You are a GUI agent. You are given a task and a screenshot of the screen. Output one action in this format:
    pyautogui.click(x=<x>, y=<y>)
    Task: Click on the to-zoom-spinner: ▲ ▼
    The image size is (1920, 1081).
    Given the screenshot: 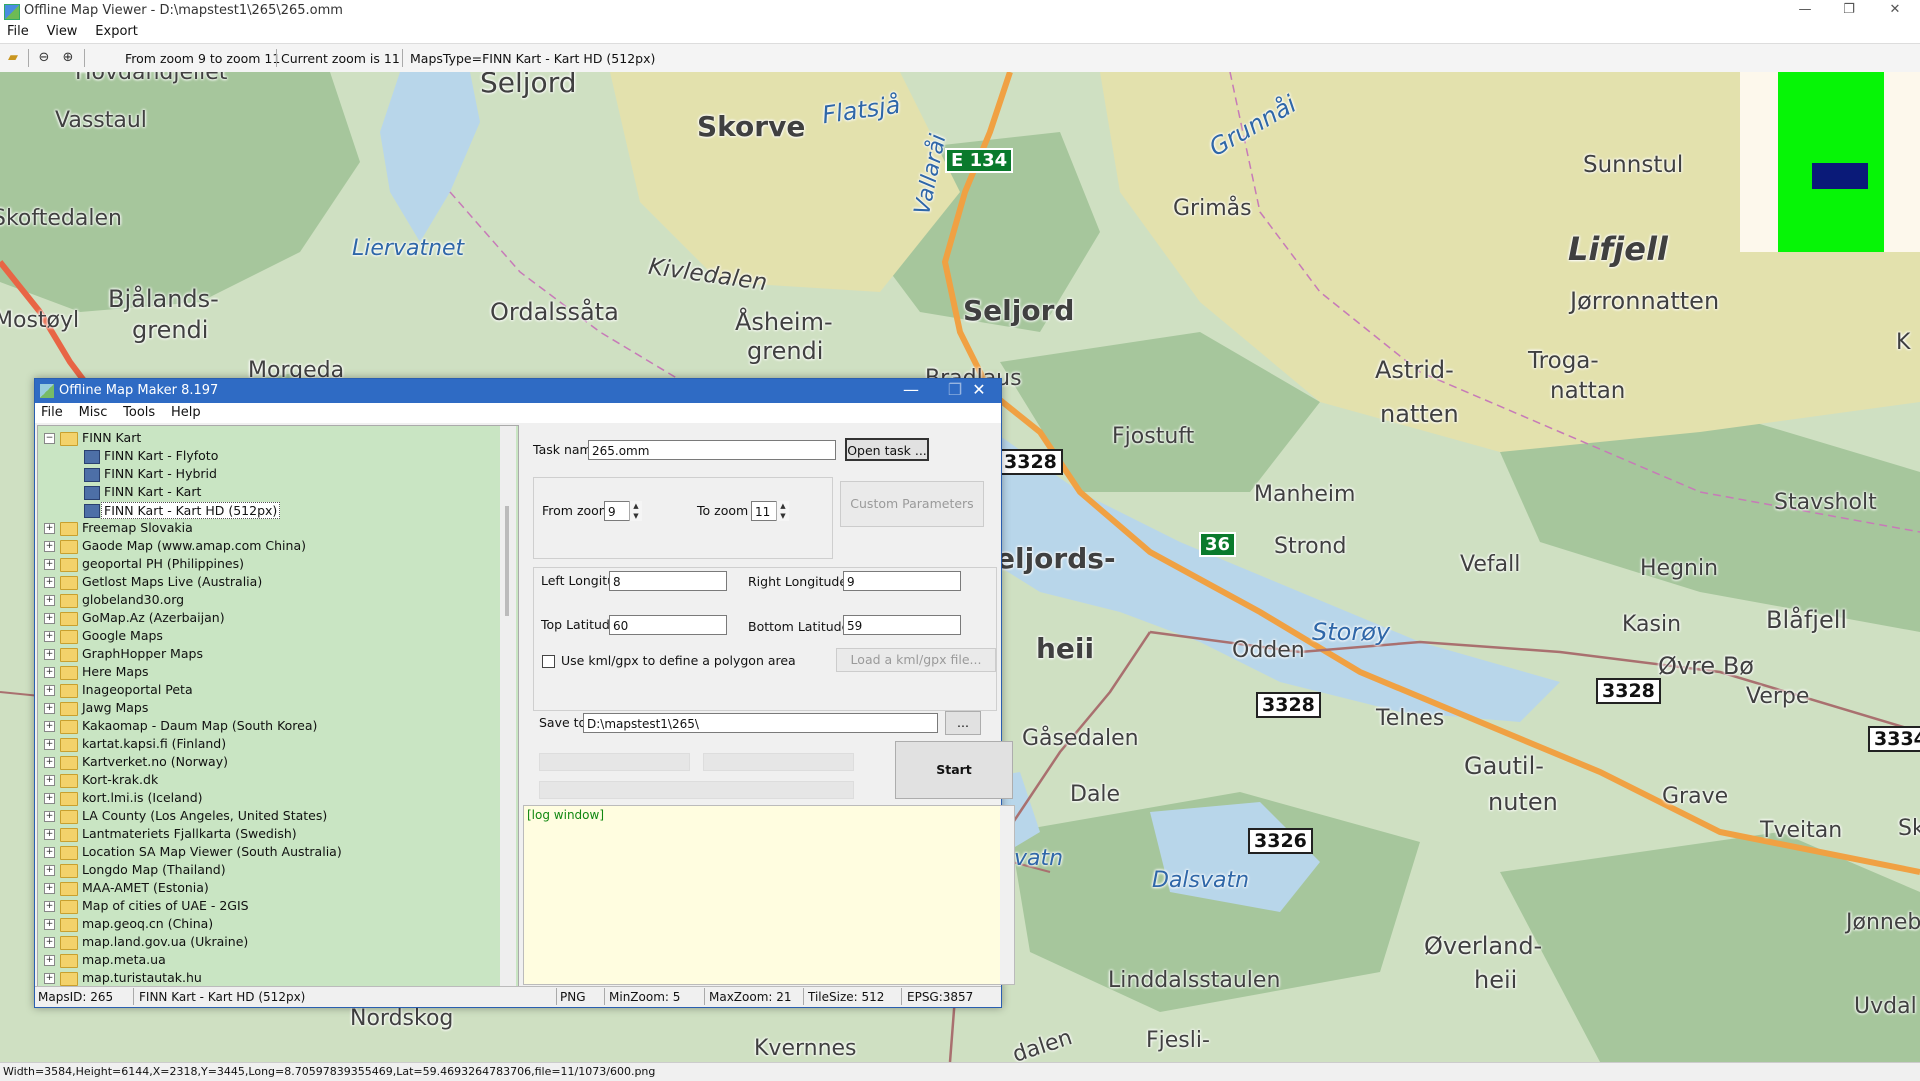 What is the action you would take?
    pyautogui.click(x=782, y=511)
    